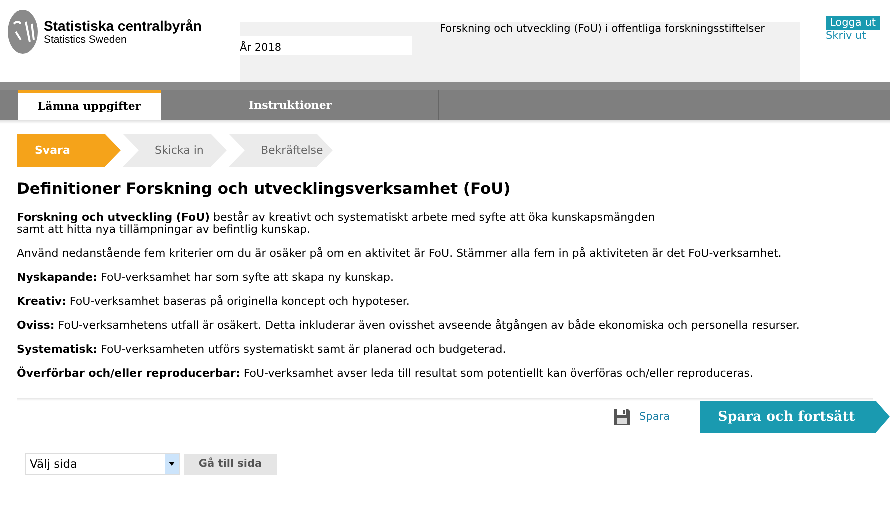  What do you see at coordinates (846, 36) in the screenshot?
I see `print-link: Skriv ut` at bounding box center [846, 36].